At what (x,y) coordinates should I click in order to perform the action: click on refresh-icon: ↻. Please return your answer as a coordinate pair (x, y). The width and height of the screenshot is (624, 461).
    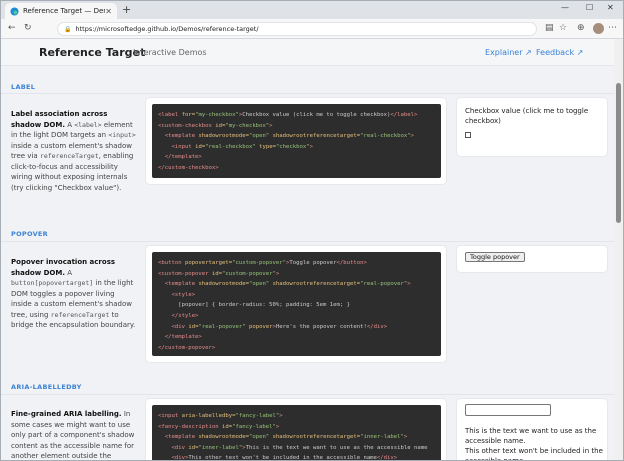
    Looking at the image, I should click on (28, 28).